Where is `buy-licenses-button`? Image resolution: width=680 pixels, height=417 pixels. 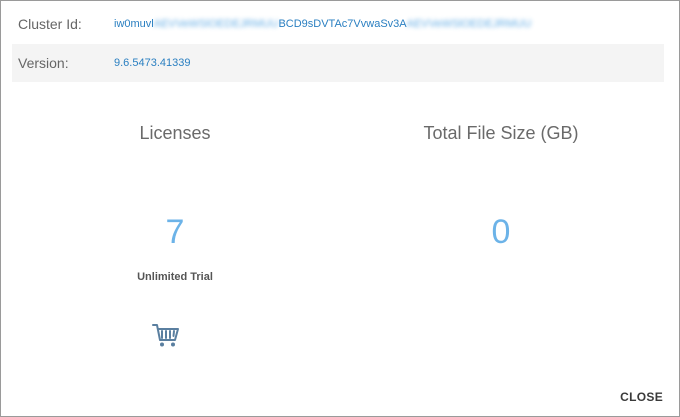 buy-licenses-button is located at coordinates (166, 335).